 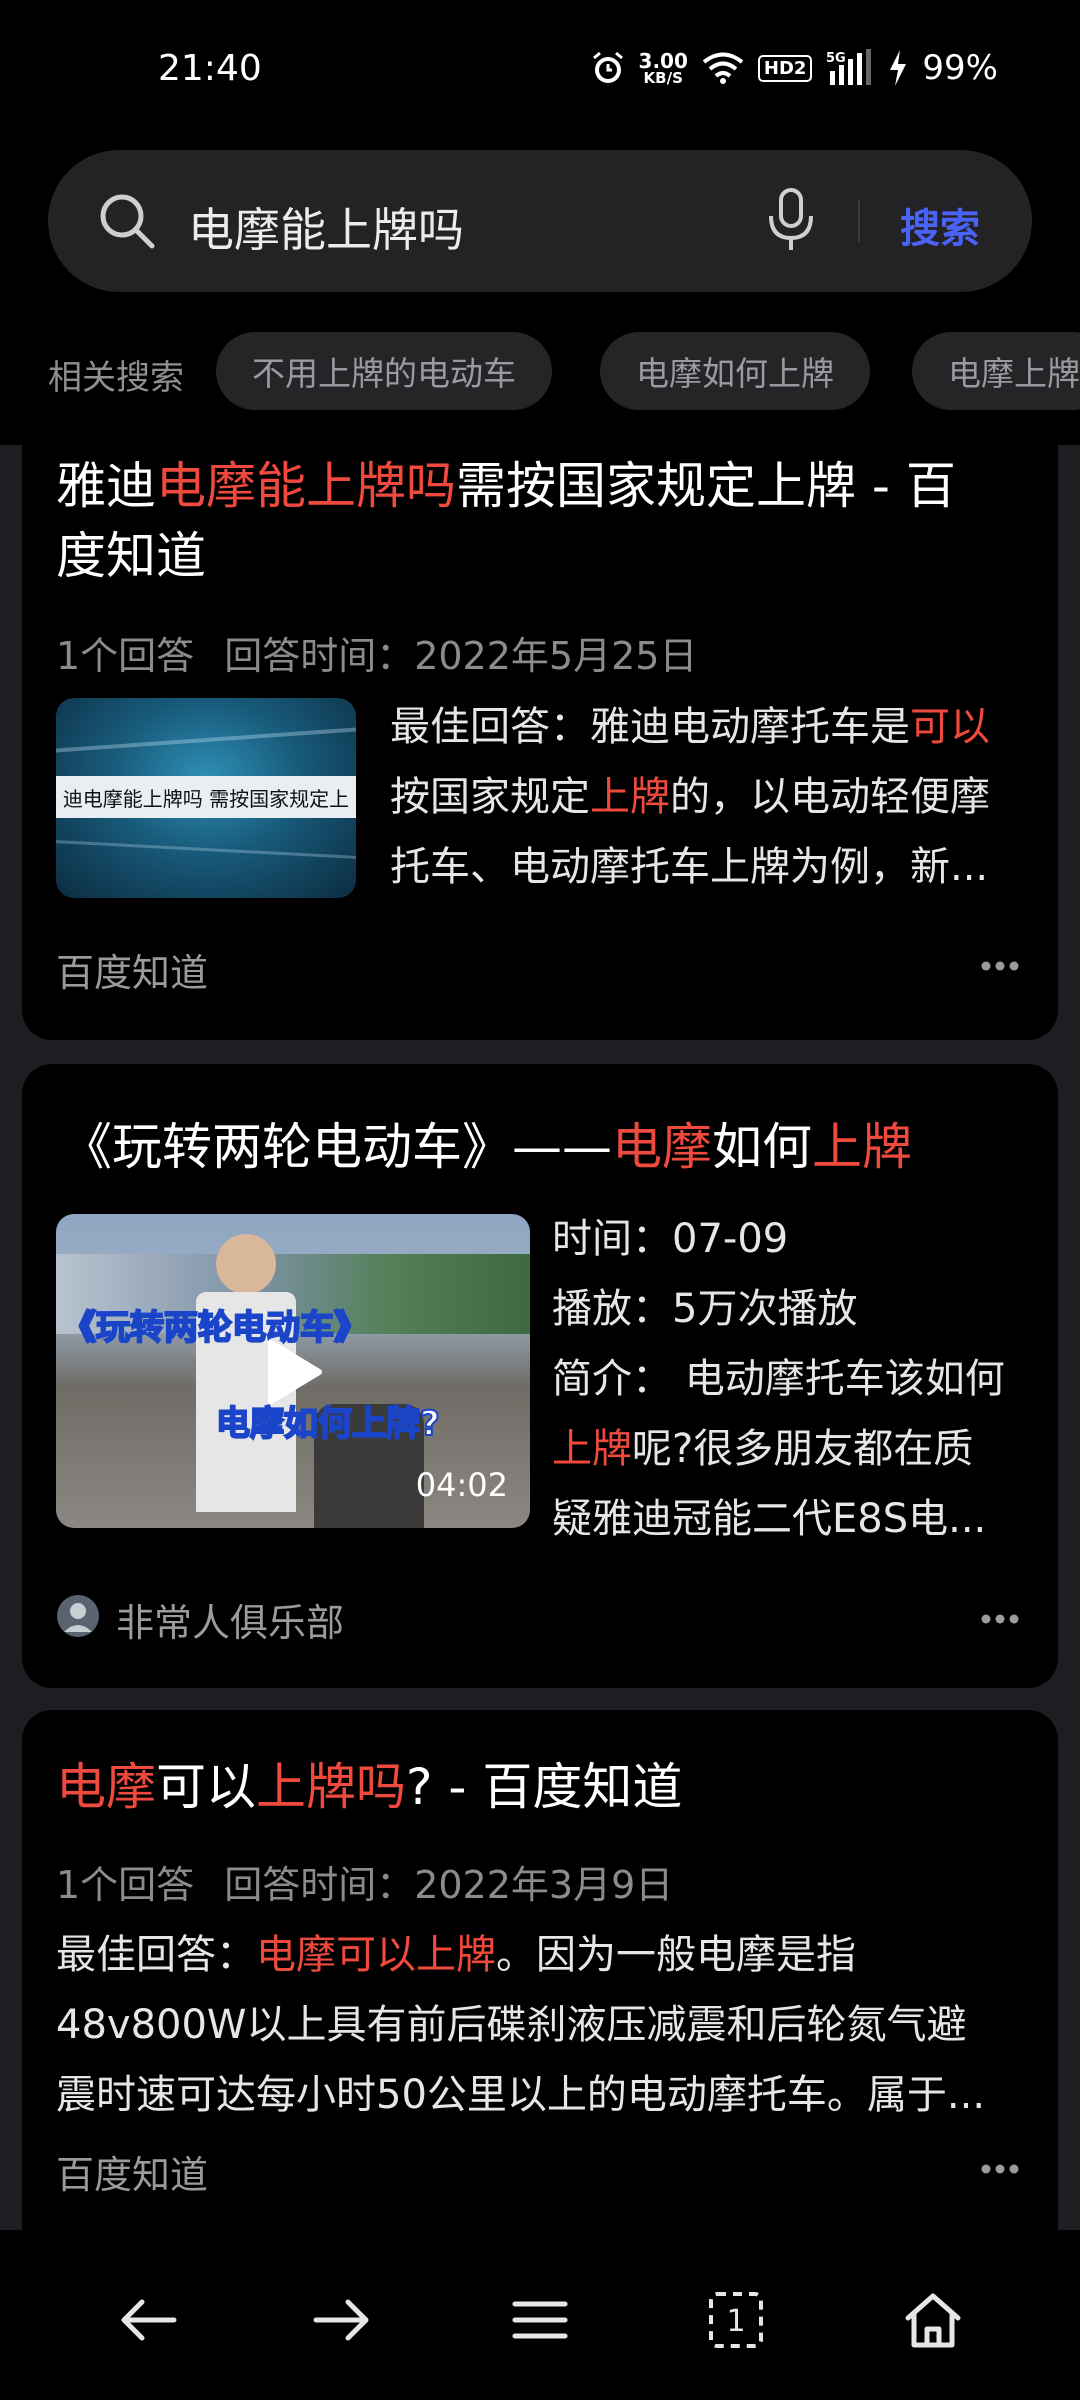 I want to click on thumbnail-caption: 迪电摩能上牌吗 需按国家规定上, so click(x=206, y=798).